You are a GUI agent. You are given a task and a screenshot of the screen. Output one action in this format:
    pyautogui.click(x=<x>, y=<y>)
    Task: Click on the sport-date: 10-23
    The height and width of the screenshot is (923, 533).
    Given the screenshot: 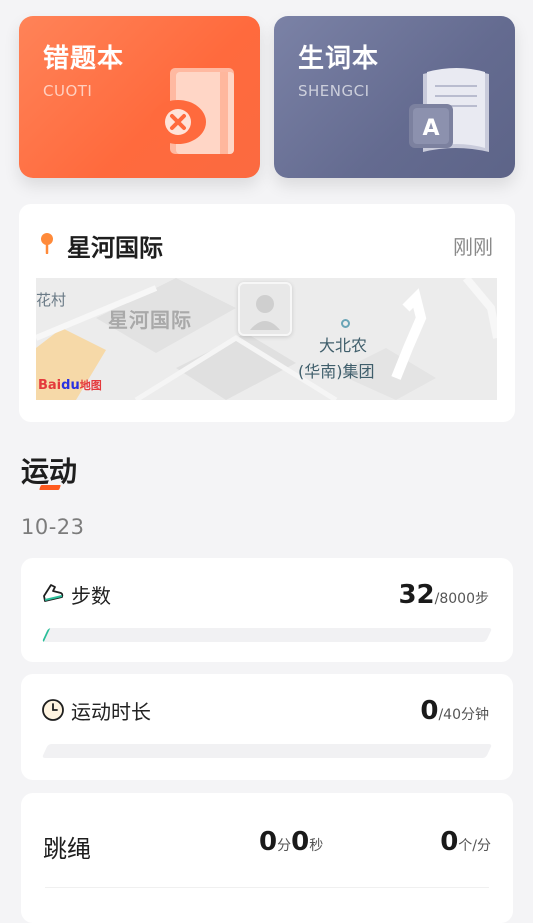 What is the action you would take?
    pyautogui.click(x=53, y=527)
    